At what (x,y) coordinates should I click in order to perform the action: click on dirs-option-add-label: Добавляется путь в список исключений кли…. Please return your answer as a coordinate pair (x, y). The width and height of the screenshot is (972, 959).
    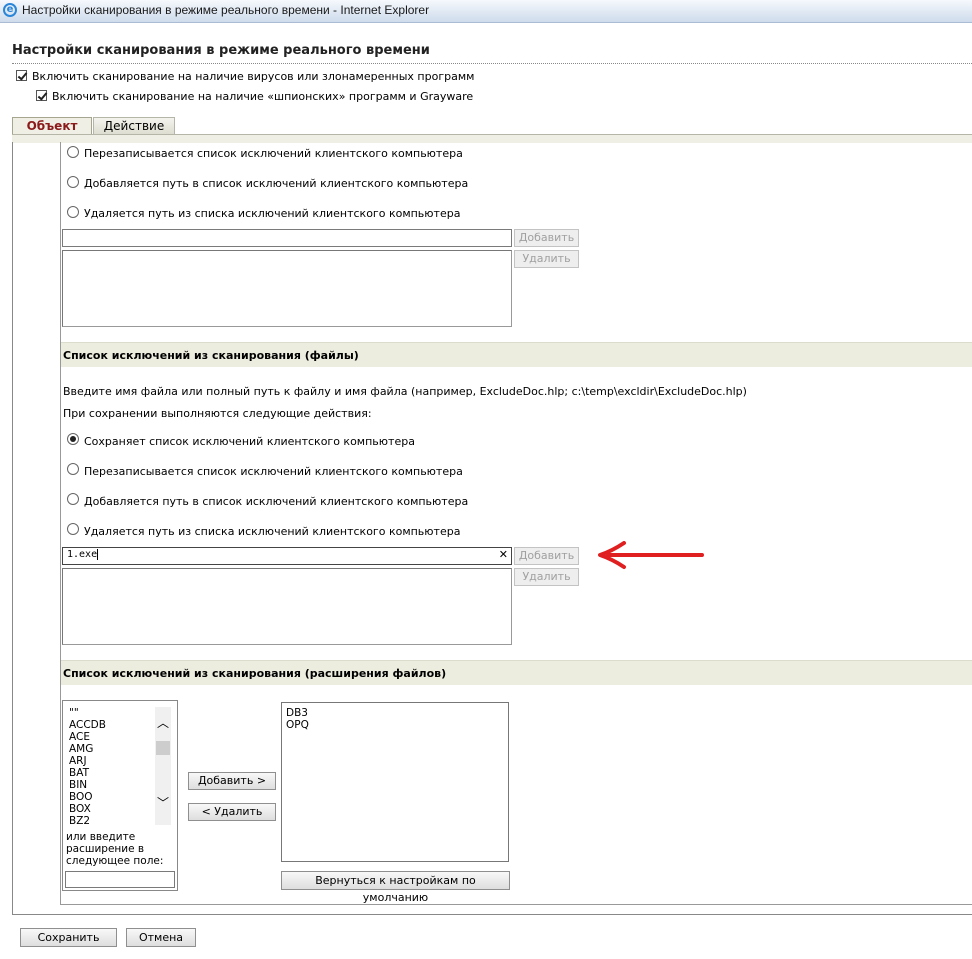
    Looking at the image, I should click on (276, 183).